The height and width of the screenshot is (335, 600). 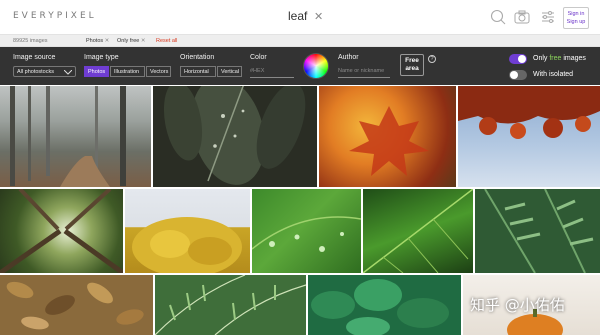 What do you see at coordinates (258, 57) in the screenshot?
I see `color-label: Color` at bounding box center [258, 57].